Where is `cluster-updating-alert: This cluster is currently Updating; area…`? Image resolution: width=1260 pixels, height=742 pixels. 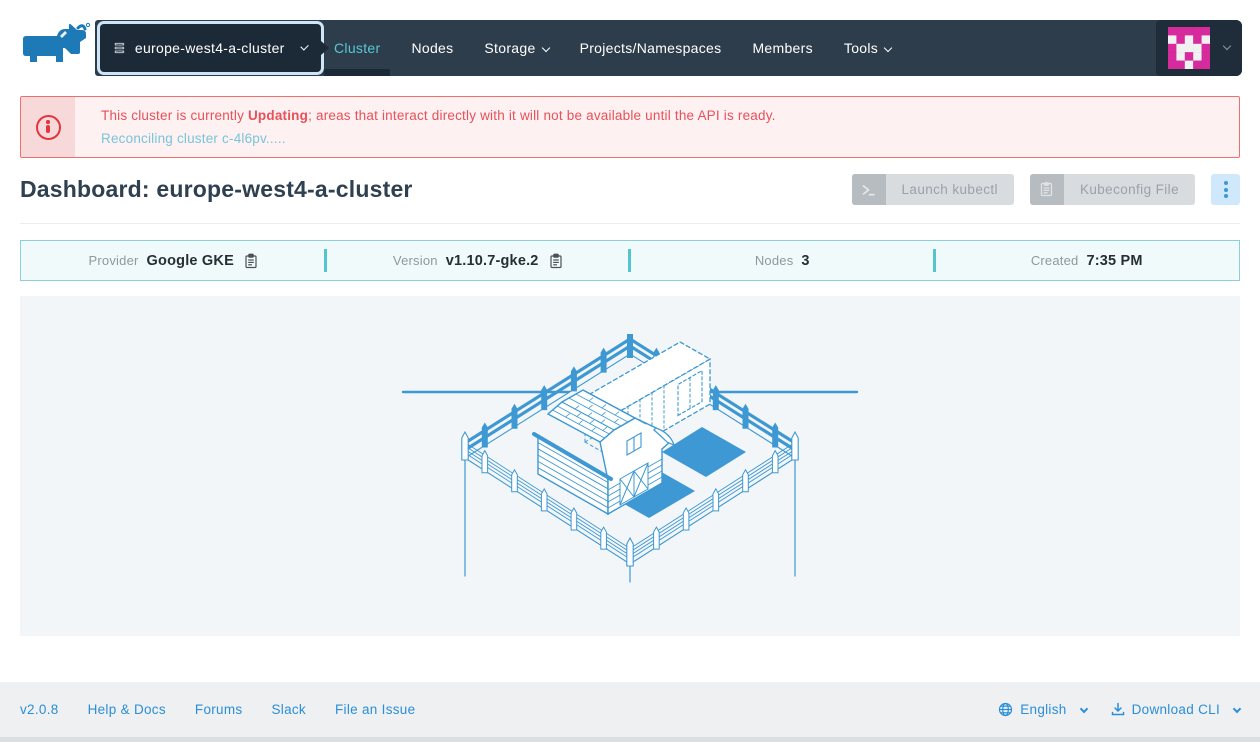
cluster-updating-alert: This cluster is currently Updating; area… is located at coordinates (630, 127).